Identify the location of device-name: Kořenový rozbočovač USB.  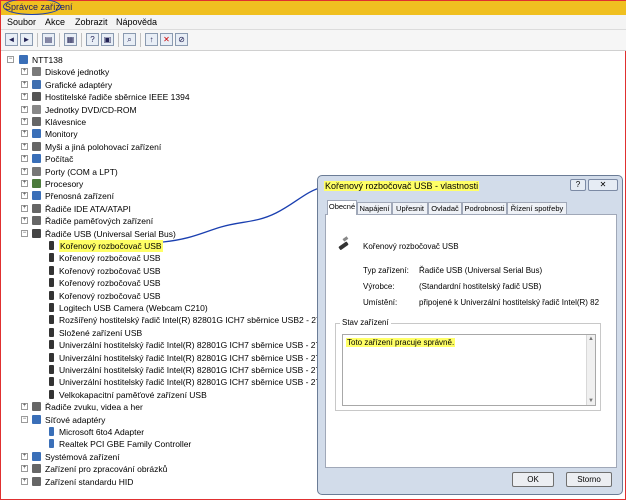
(411, 246).